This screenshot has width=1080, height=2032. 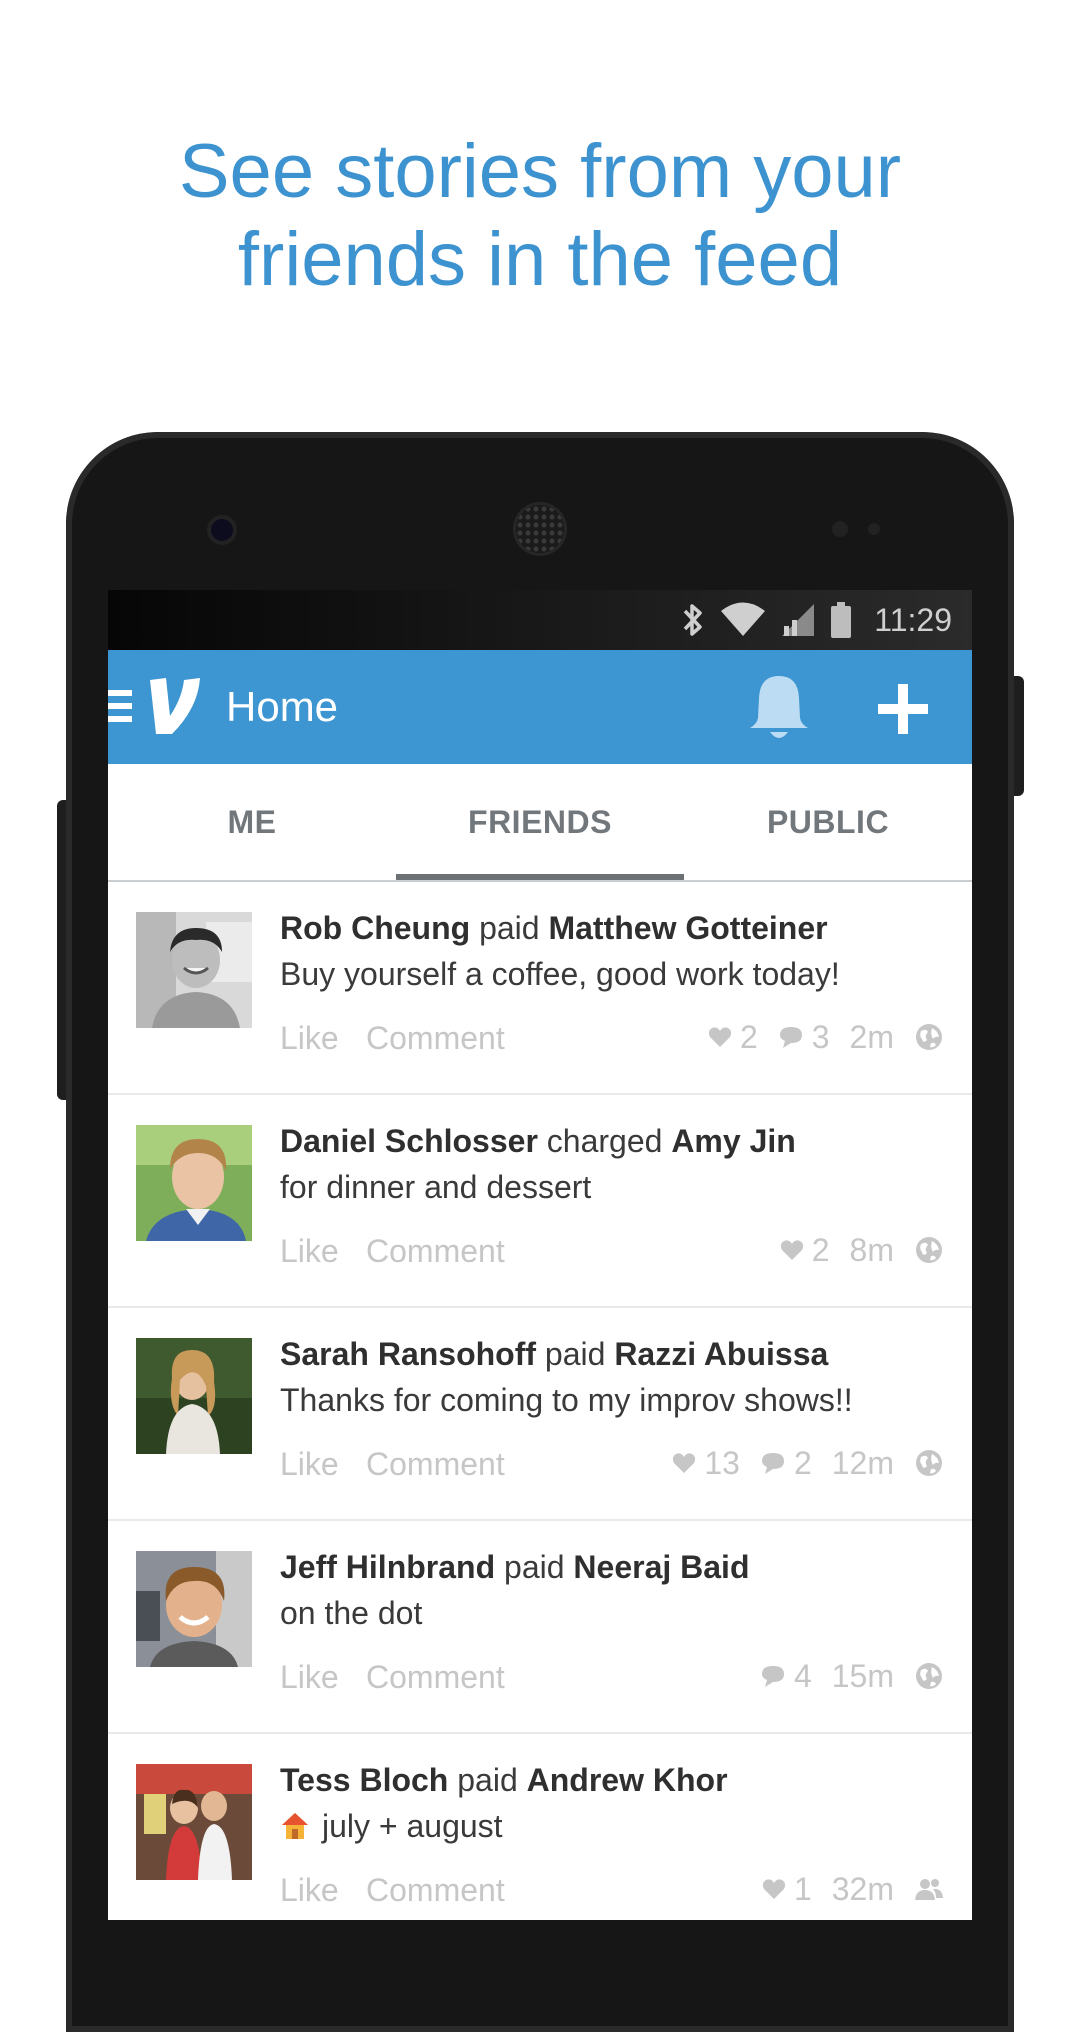 What do you see at coordinates (540, 529) in the screenshot?
I see `earpiece-speaker` at bounding box center [540, 529].